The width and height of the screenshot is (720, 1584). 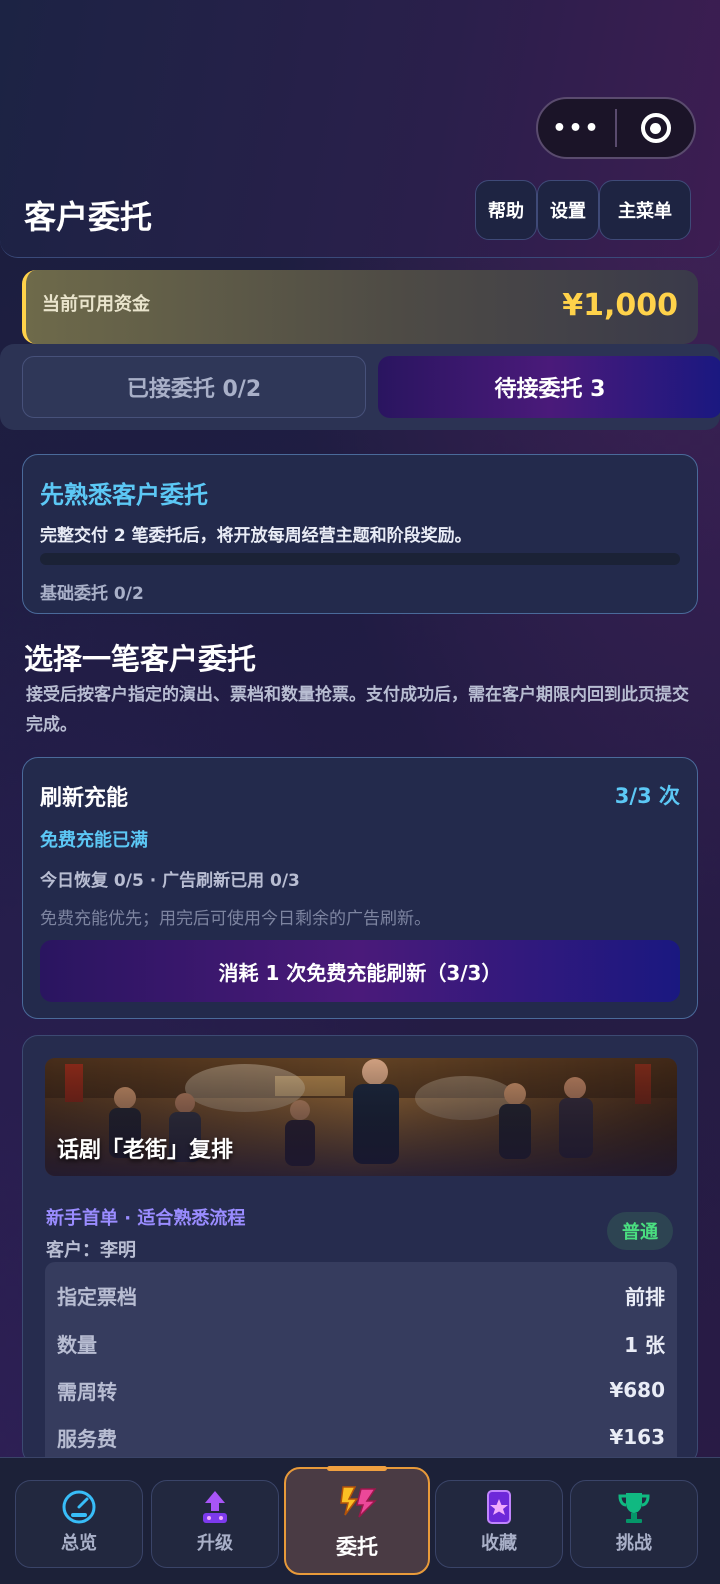 I want to click on help-button: 帮助, so click(x=506, y=210).